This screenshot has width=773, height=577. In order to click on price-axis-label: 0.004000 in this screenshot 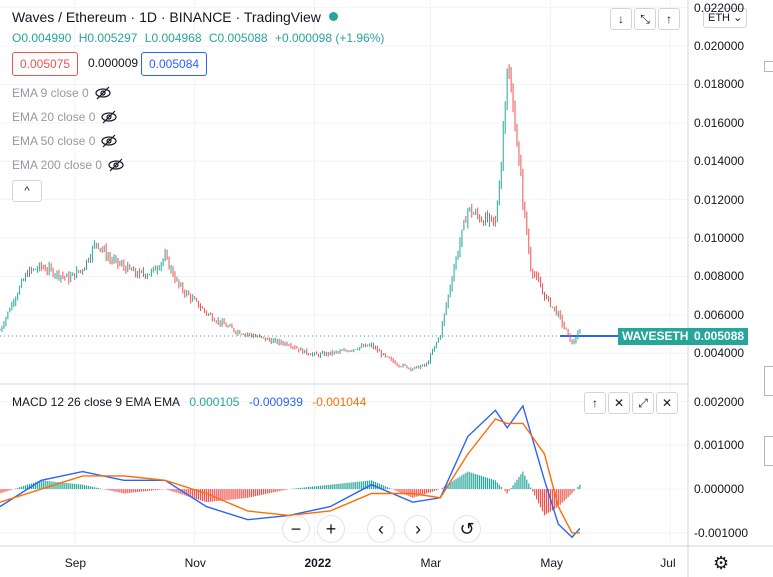, I will do `click(719, 353)`.